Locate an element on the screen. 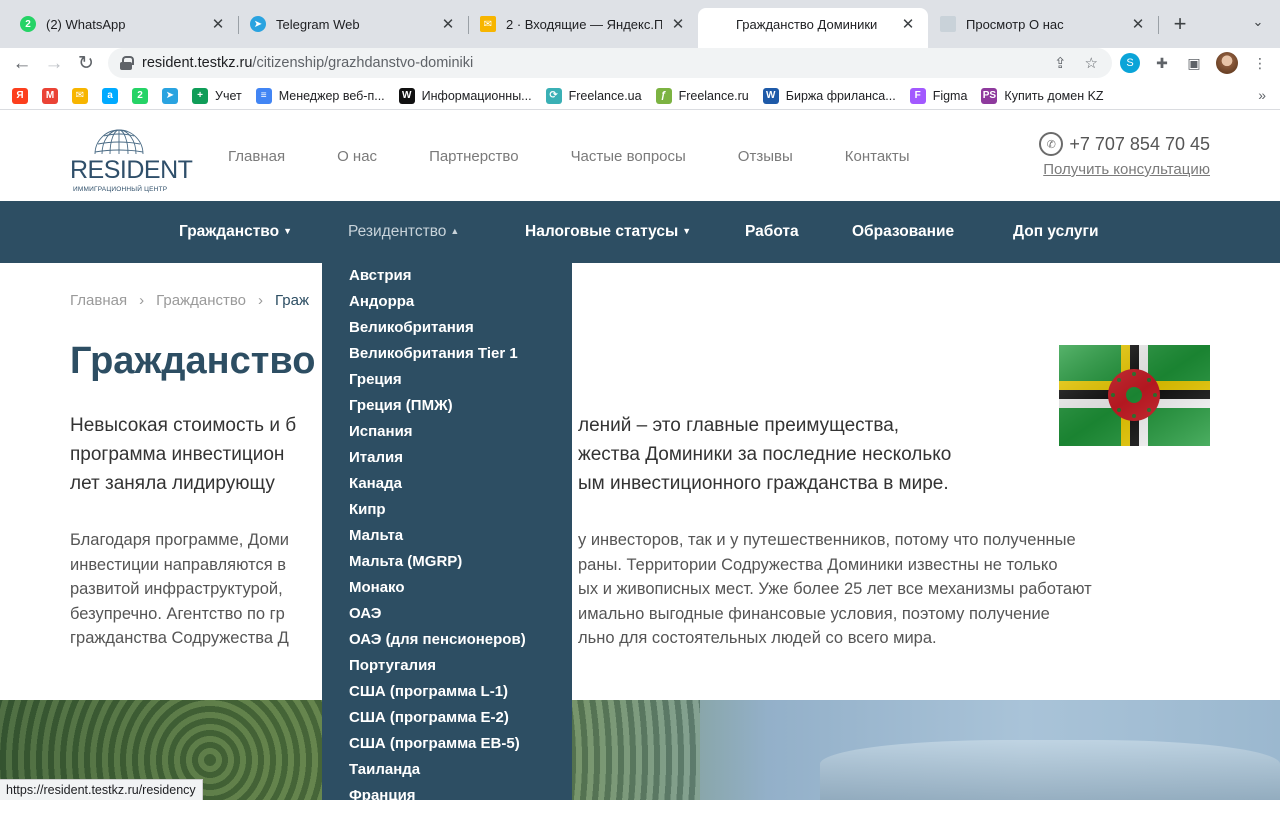 Image resolution: width=1280 pixels, height=813 pixels. consultation-link: Получить консультацию is located at coordinates (1126, 169).